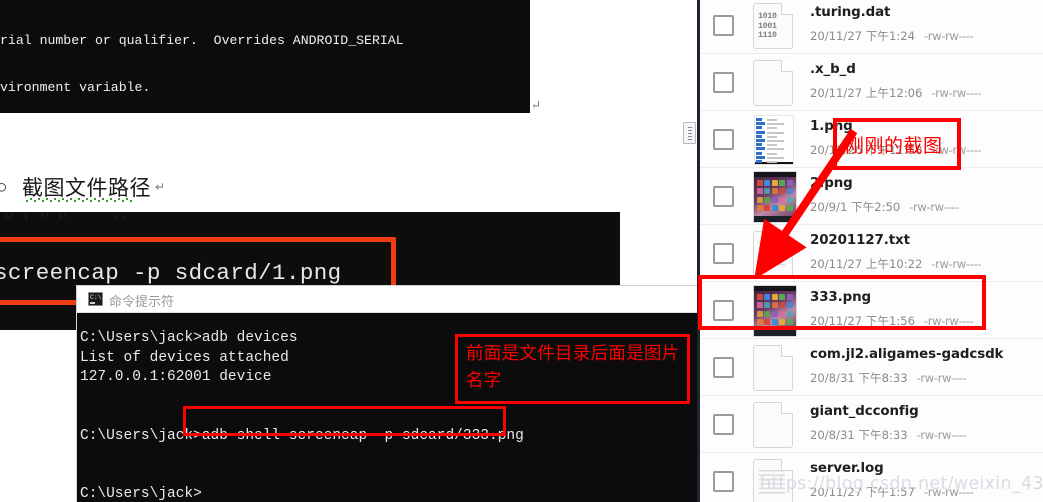 Image resolution: width=1043 pixels, height=502 pixels. Describe the element at coordinates (184, 357) in the screenshot. I see `console-line: List of devices attached` at that location.